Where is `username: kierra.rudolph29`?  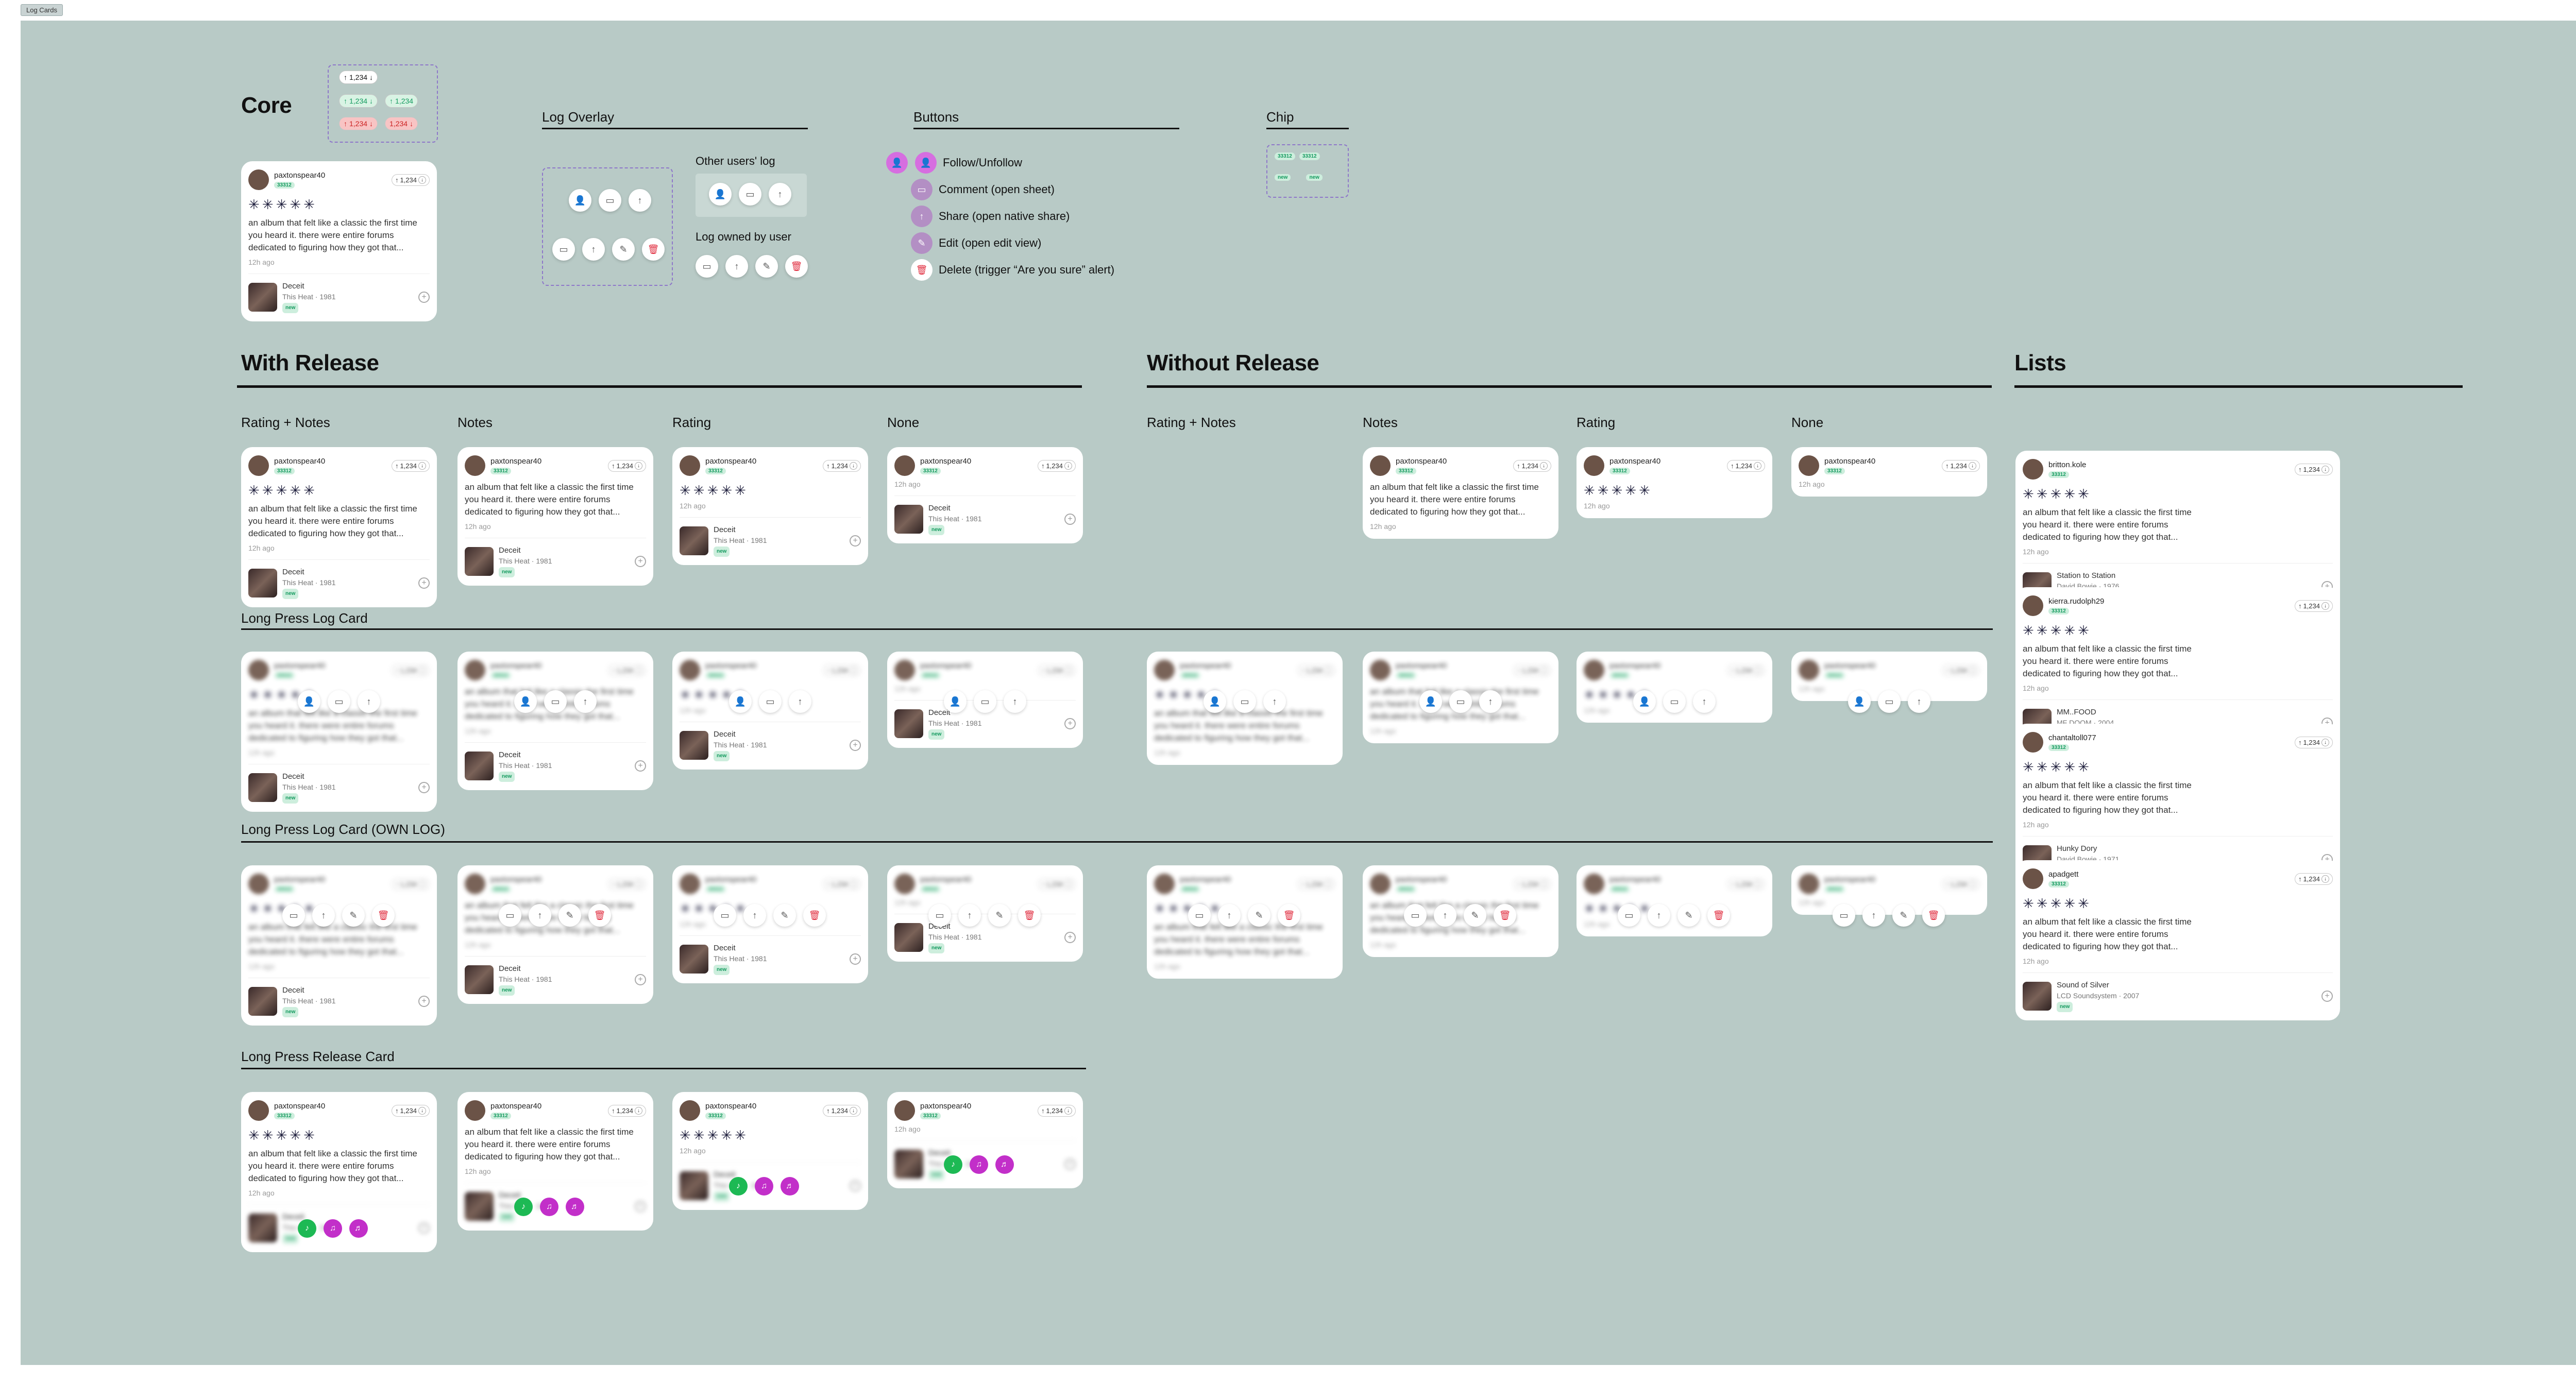 username: kierra.rudolph29 is located at coordinates (2076, 601).